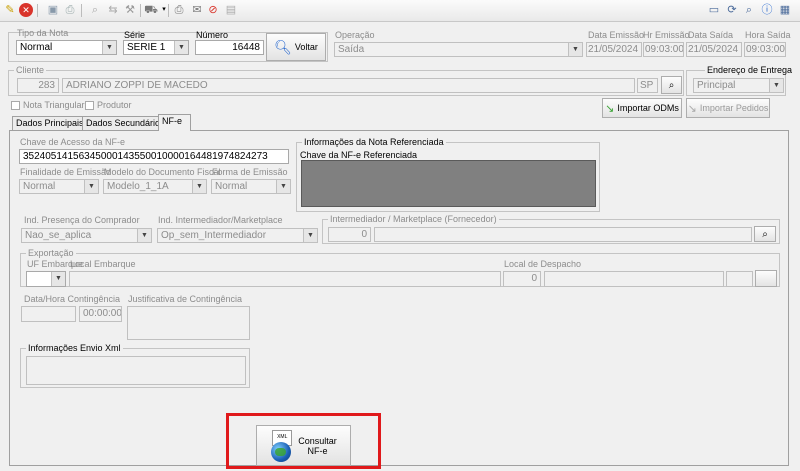  What do you see at coordinates (46, 279) in the screenshot?
I see `uf-embarque-select: ▼` at bounding box center [46, 279].